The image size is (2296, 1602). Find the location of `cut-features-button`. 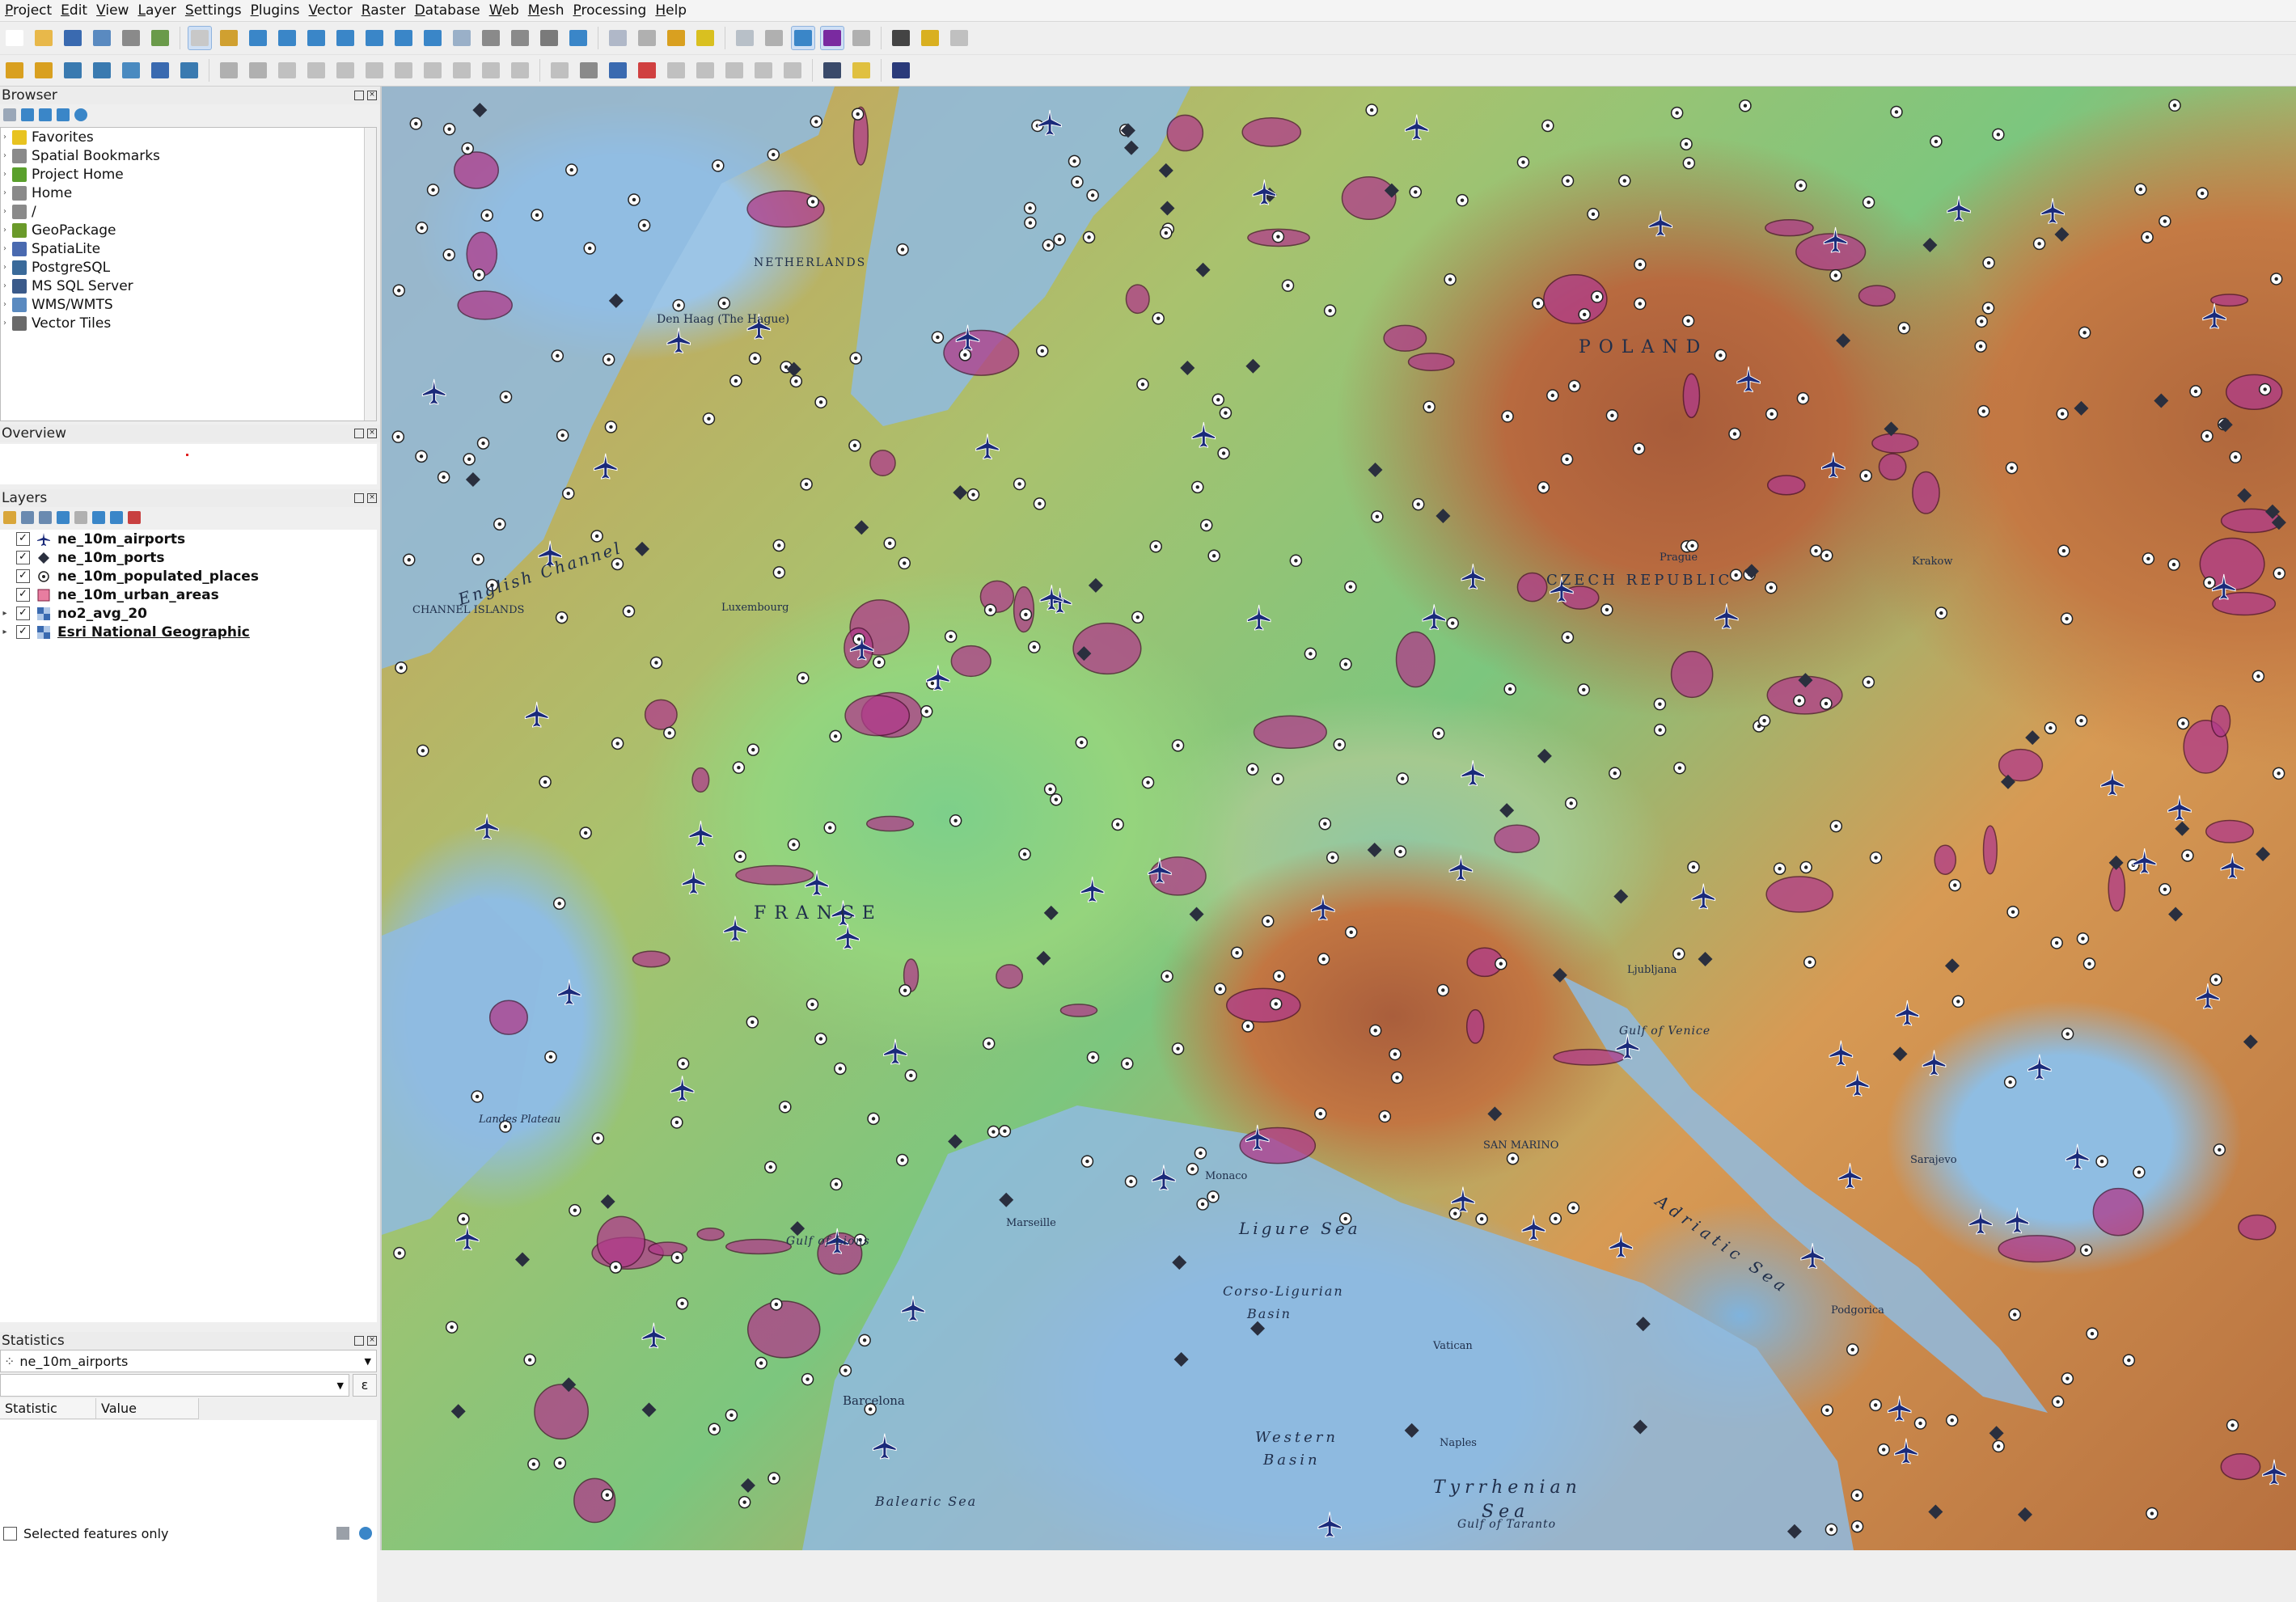

cut-features-button is located at coordinates (403, 70).